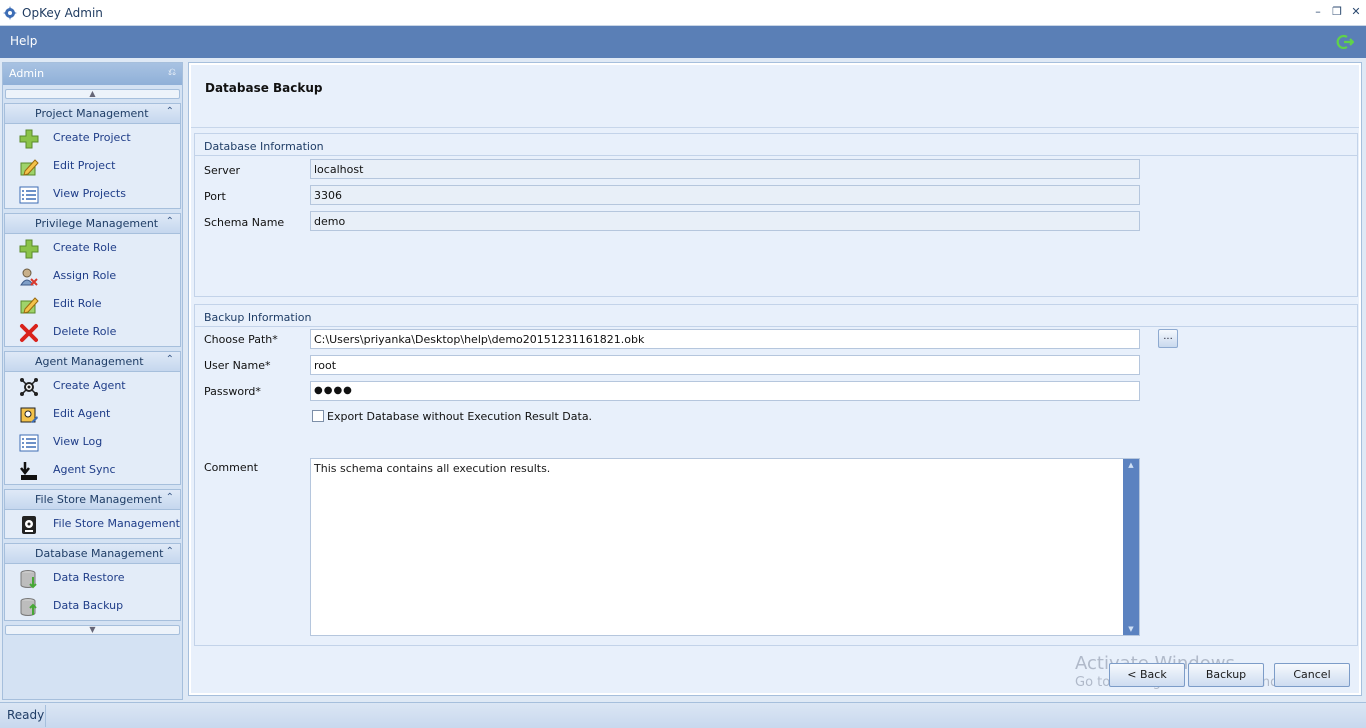 The image size is (1366, 728). Describe the element at coordinates (775, 127) in the screenshot. I see `header-divider` at that location.